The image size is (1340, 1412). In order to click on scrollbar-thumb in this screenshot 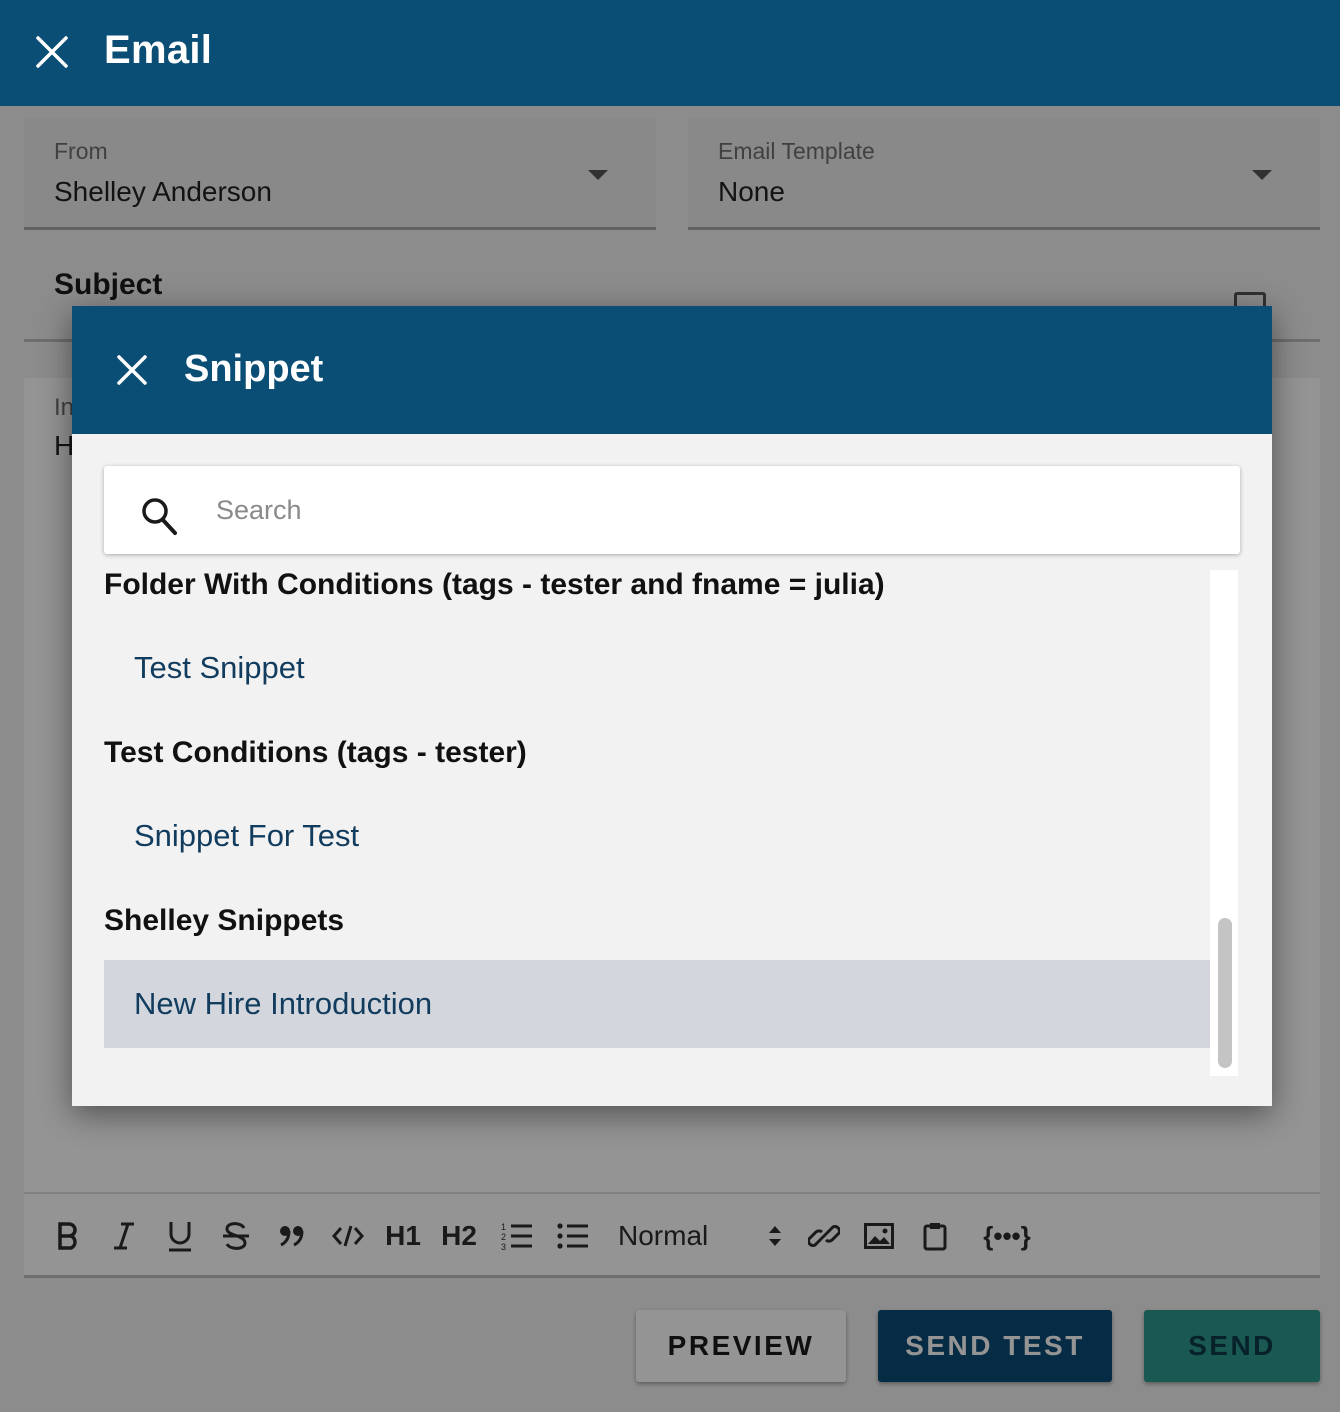, I will do `click(1225, 993)`.